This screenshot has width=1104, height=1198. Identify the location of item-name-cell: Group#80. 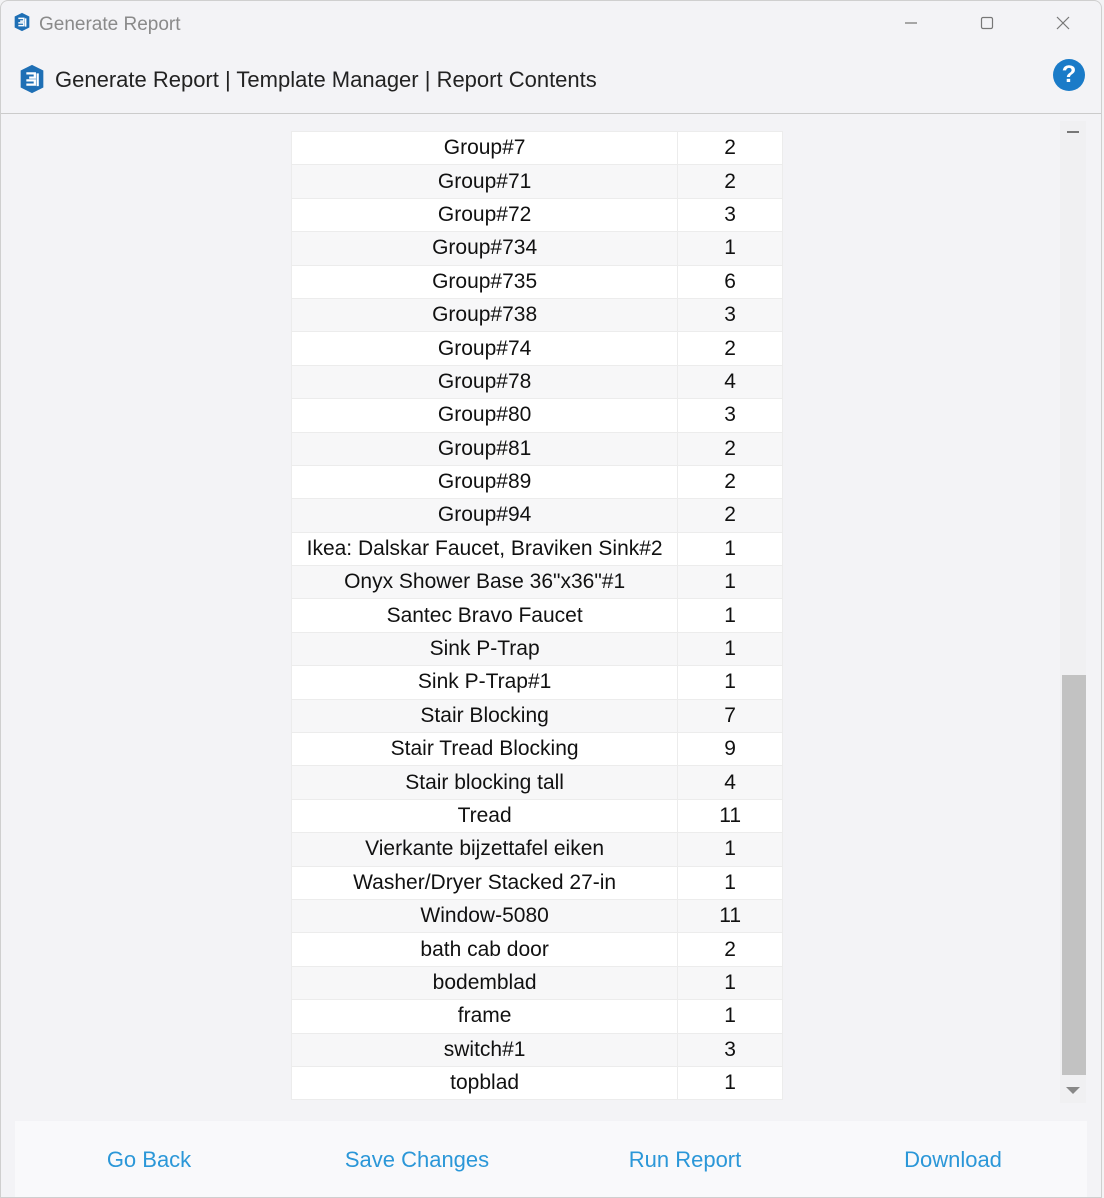
(484, 415).